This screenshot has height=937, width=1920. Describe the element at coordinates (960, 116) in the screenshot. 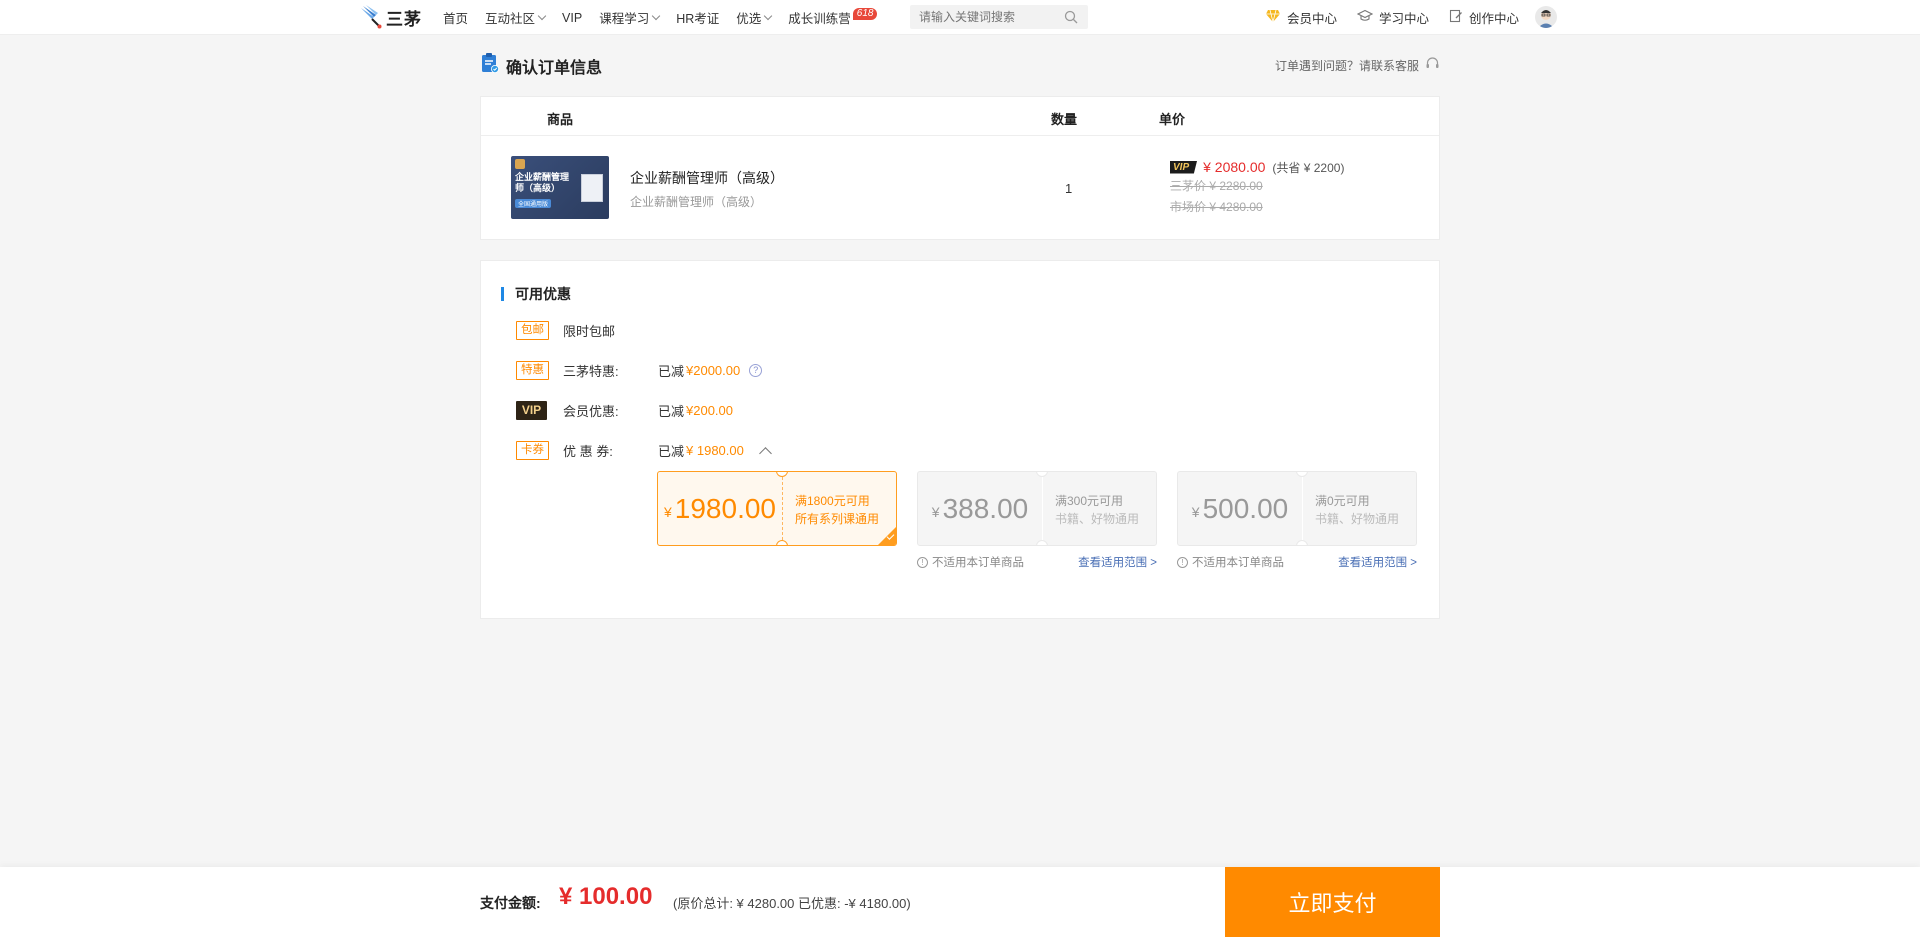

I see `table-header: 商品 数量 单价` at that location.